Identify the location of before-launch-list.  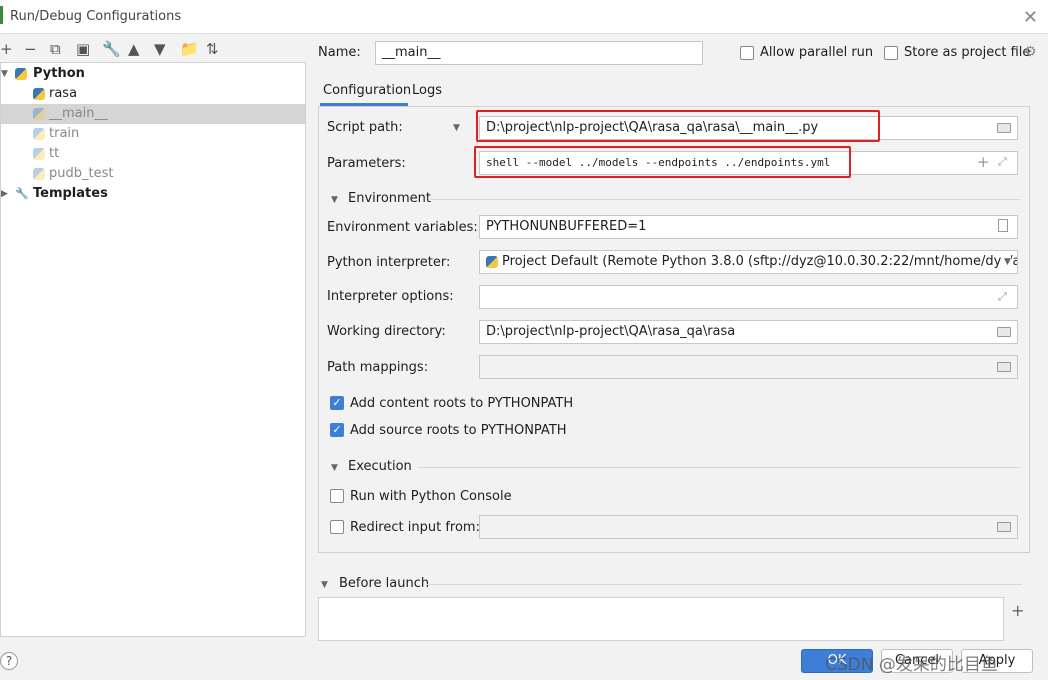
(661, 619).